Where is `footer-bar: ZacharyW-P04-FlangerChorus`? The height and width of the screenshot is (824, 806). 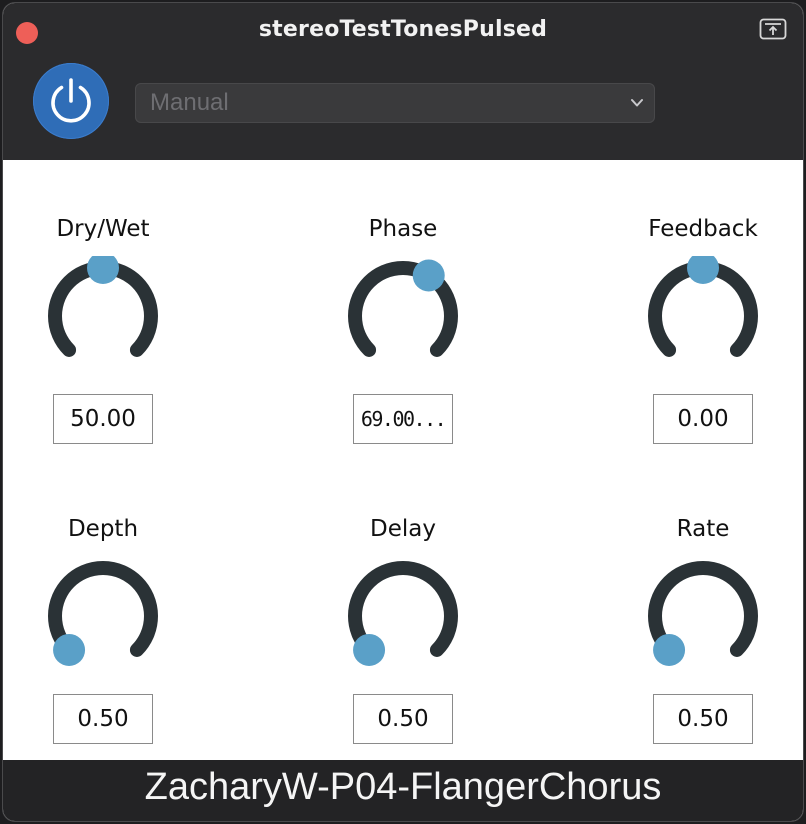
footer-bar: ZacharyW-P04-FlangerChorus is located at coordinates (403, 790).